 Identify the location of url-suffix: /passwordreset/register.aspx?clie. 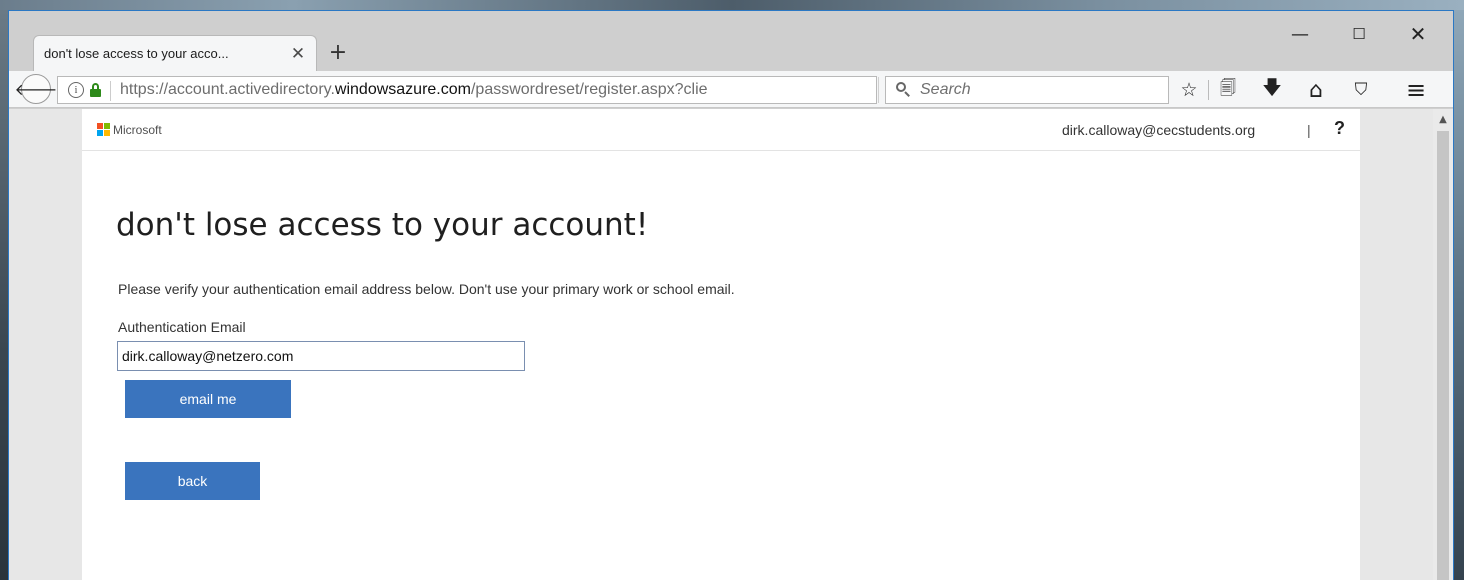
(589, 89).